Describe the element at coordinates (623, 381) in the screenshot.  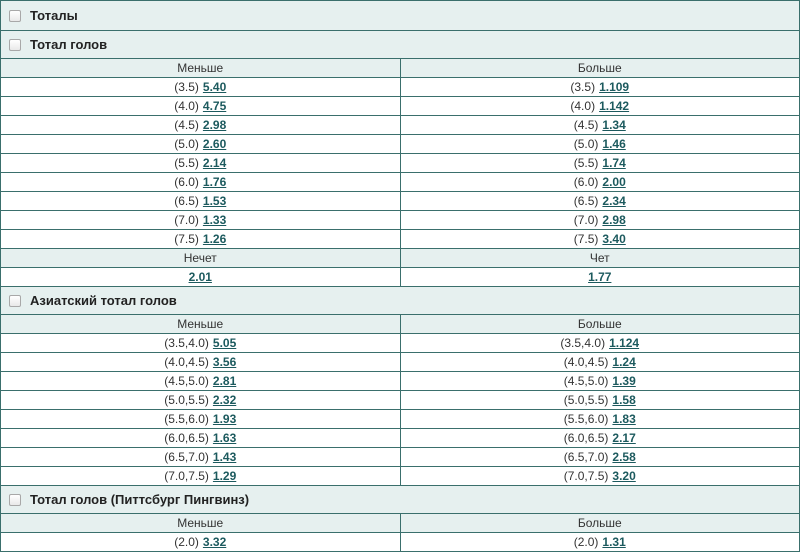
I see `over-odd-link: 1.39` at that location.